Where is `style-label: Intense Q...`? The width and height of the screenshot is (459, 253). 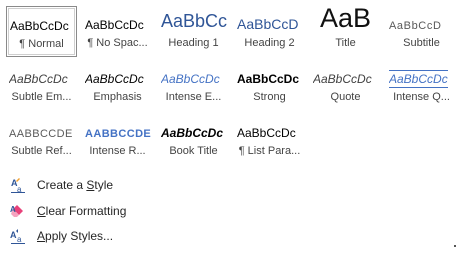 style-label: Intense Q... is located at coordinates (421, 97).